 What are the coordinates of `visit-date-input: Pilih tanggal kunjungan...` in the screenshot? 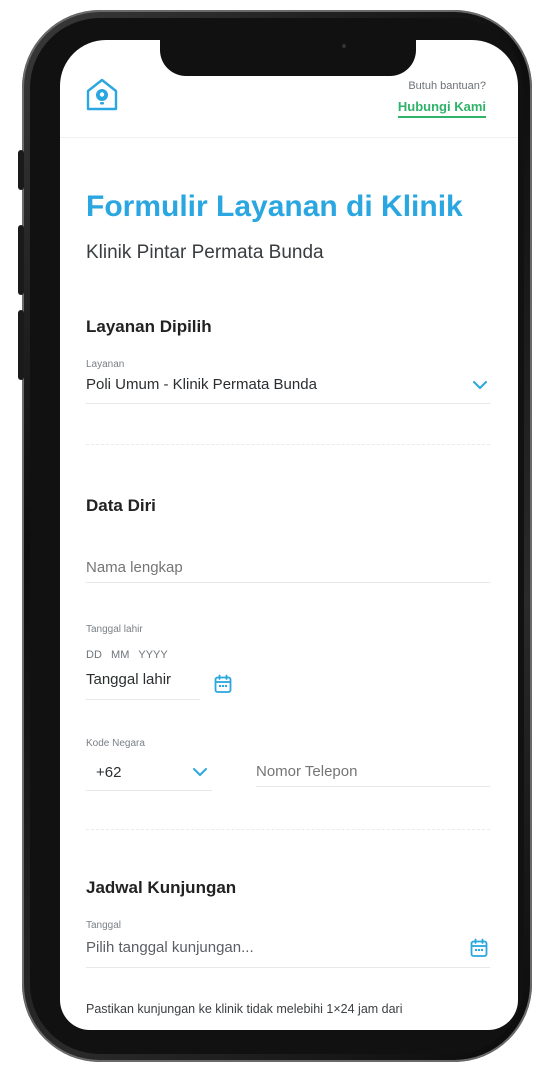 It's located at (288, 950).